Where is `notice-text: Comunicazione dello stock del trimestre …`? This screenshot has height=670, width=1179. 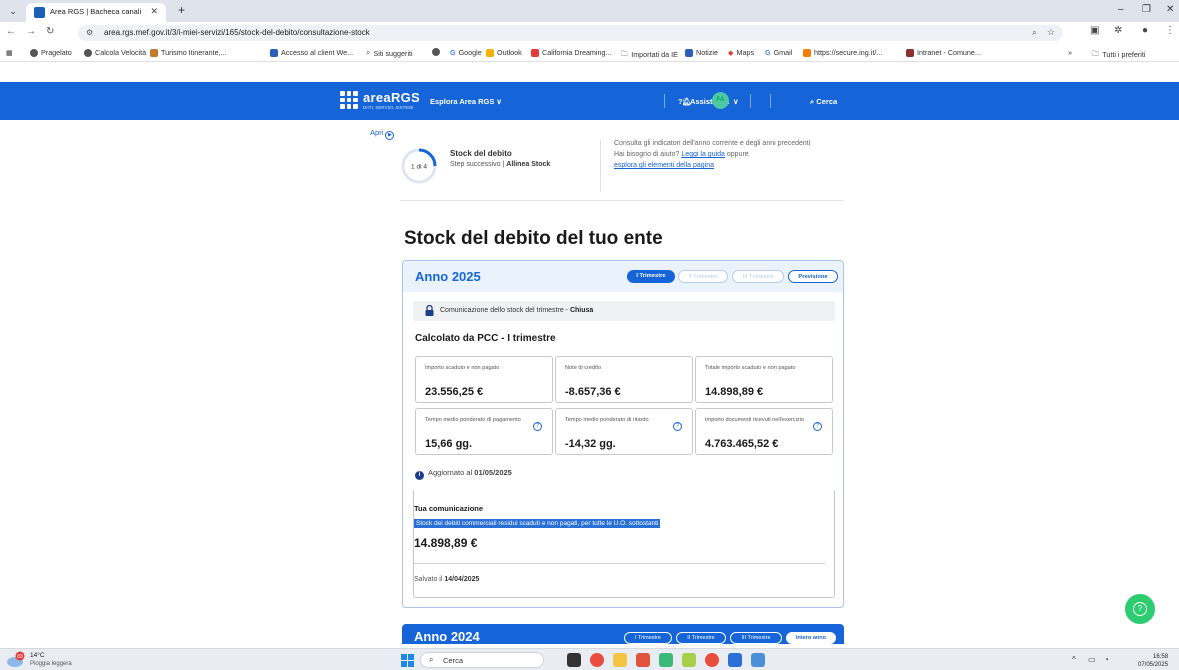
notice-text: Comunicazione dello stock del trimestre … is located at coordinates (516, 310).